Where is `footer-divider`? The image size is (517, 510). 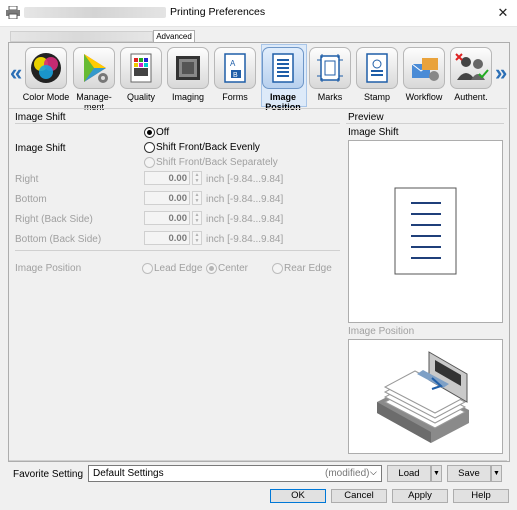
footer-divider is located at coordinates (258, 460).